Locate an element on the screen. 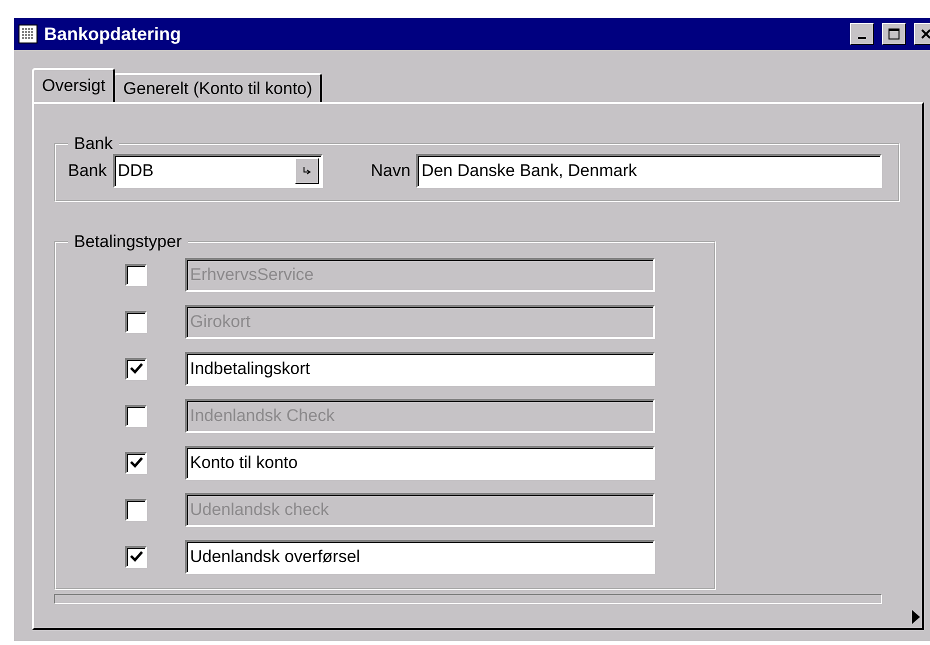 Image resolution: width=930 pixels, height=645 pixels. close-icon is located at coordinates (925, 34).